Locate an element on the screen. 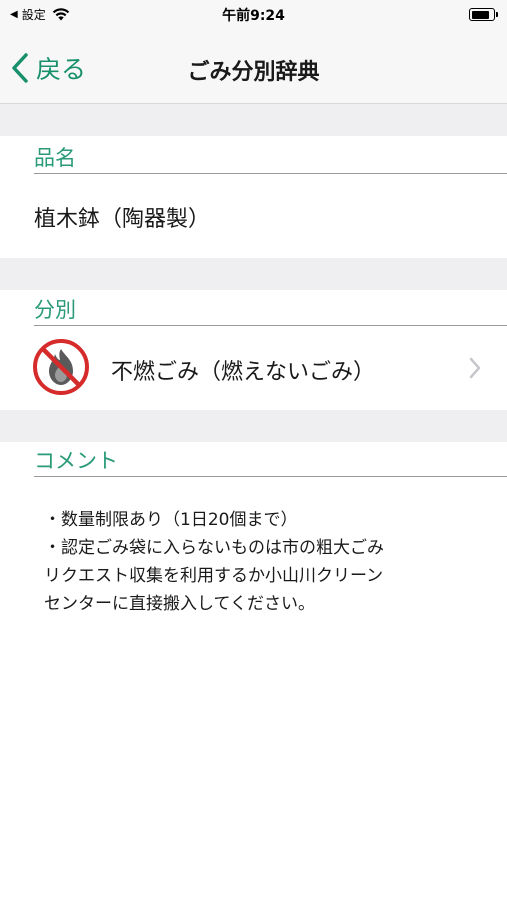 The image size is (507, 900). no-burn-icon is located at coordinates (61, 367).